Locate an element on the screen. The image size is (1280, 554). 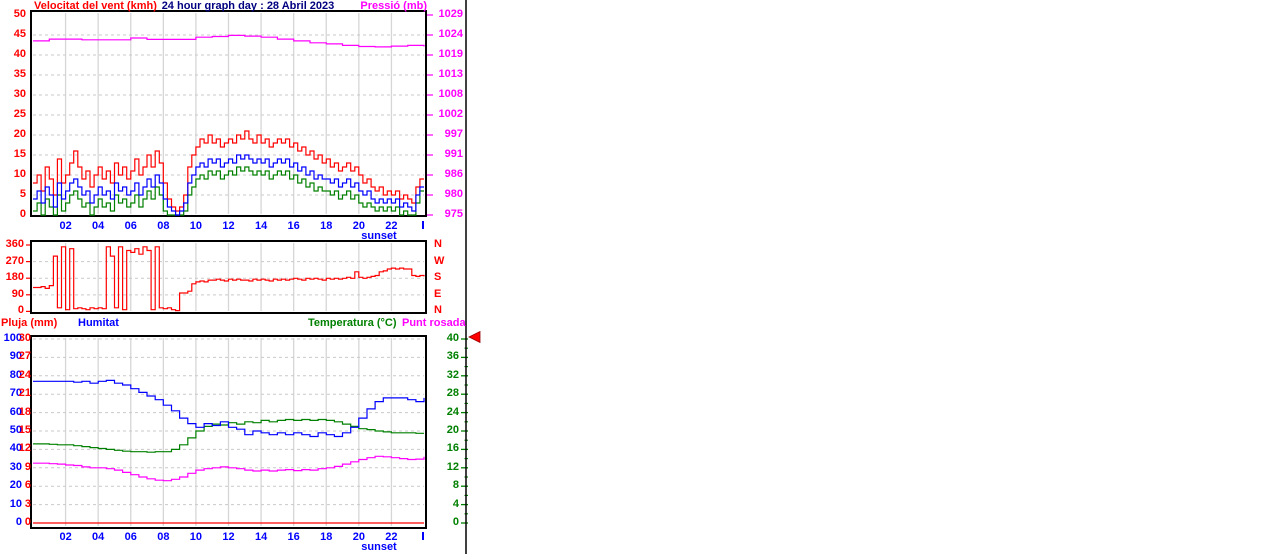
current-value-marker-icon is located at coordinates (474, 337).